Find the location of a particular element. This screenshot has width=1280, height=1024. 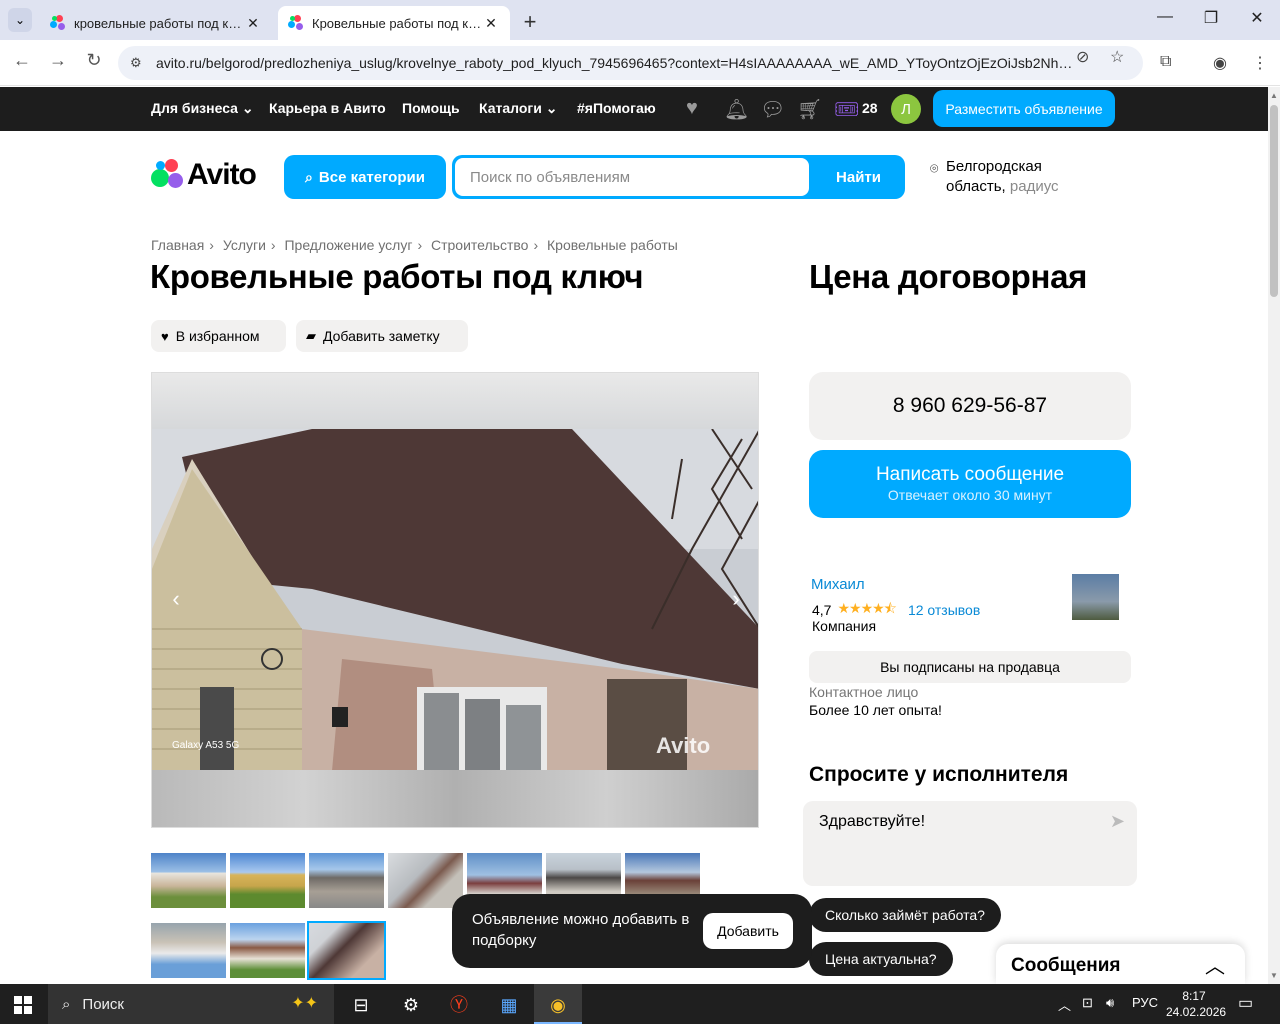

scroll-up-icon: ▲ is located at coordinates (1274, 95).